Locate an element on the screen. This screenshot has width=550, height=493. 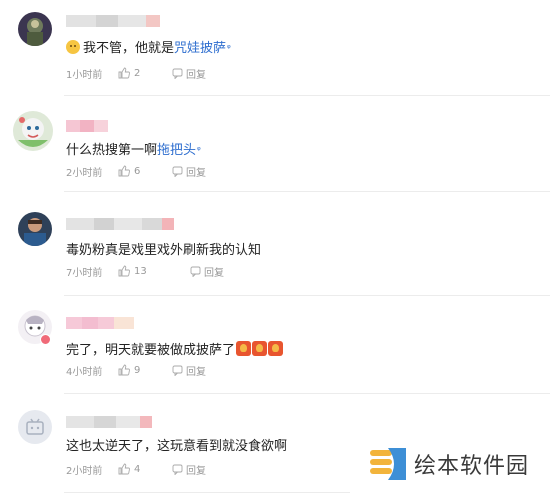
comment-meta: 7小时前 13 回复 is located at coordinates (145, 271).